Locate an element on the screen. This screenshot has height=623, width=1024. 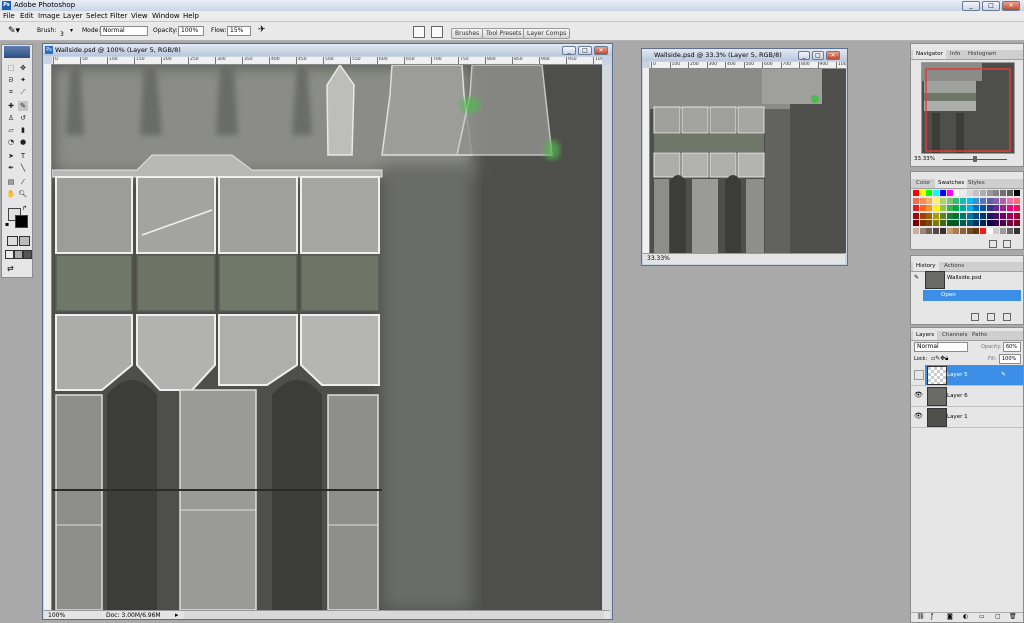
document-close-button: ✕ is located at coordinates (601, 50).